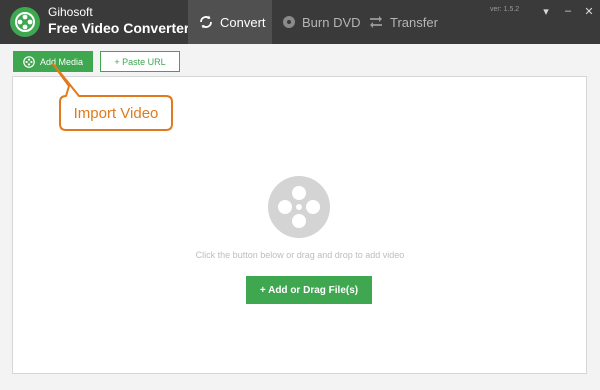 This screenshot has width=600, height=390. I want to click on add-or-drag-files-button: + Add or Drag File(s), so click(309, 290).